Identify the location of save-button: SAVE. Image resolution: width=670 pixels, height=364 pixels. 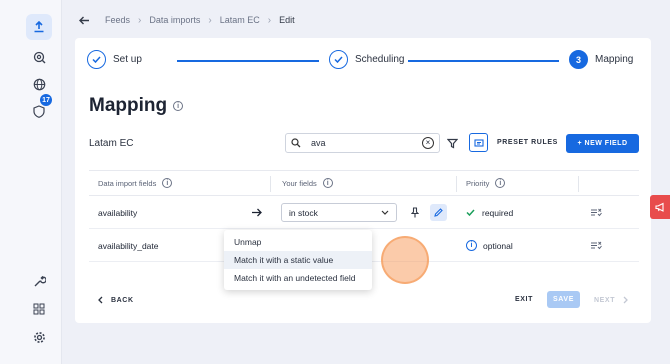
(563, 299).